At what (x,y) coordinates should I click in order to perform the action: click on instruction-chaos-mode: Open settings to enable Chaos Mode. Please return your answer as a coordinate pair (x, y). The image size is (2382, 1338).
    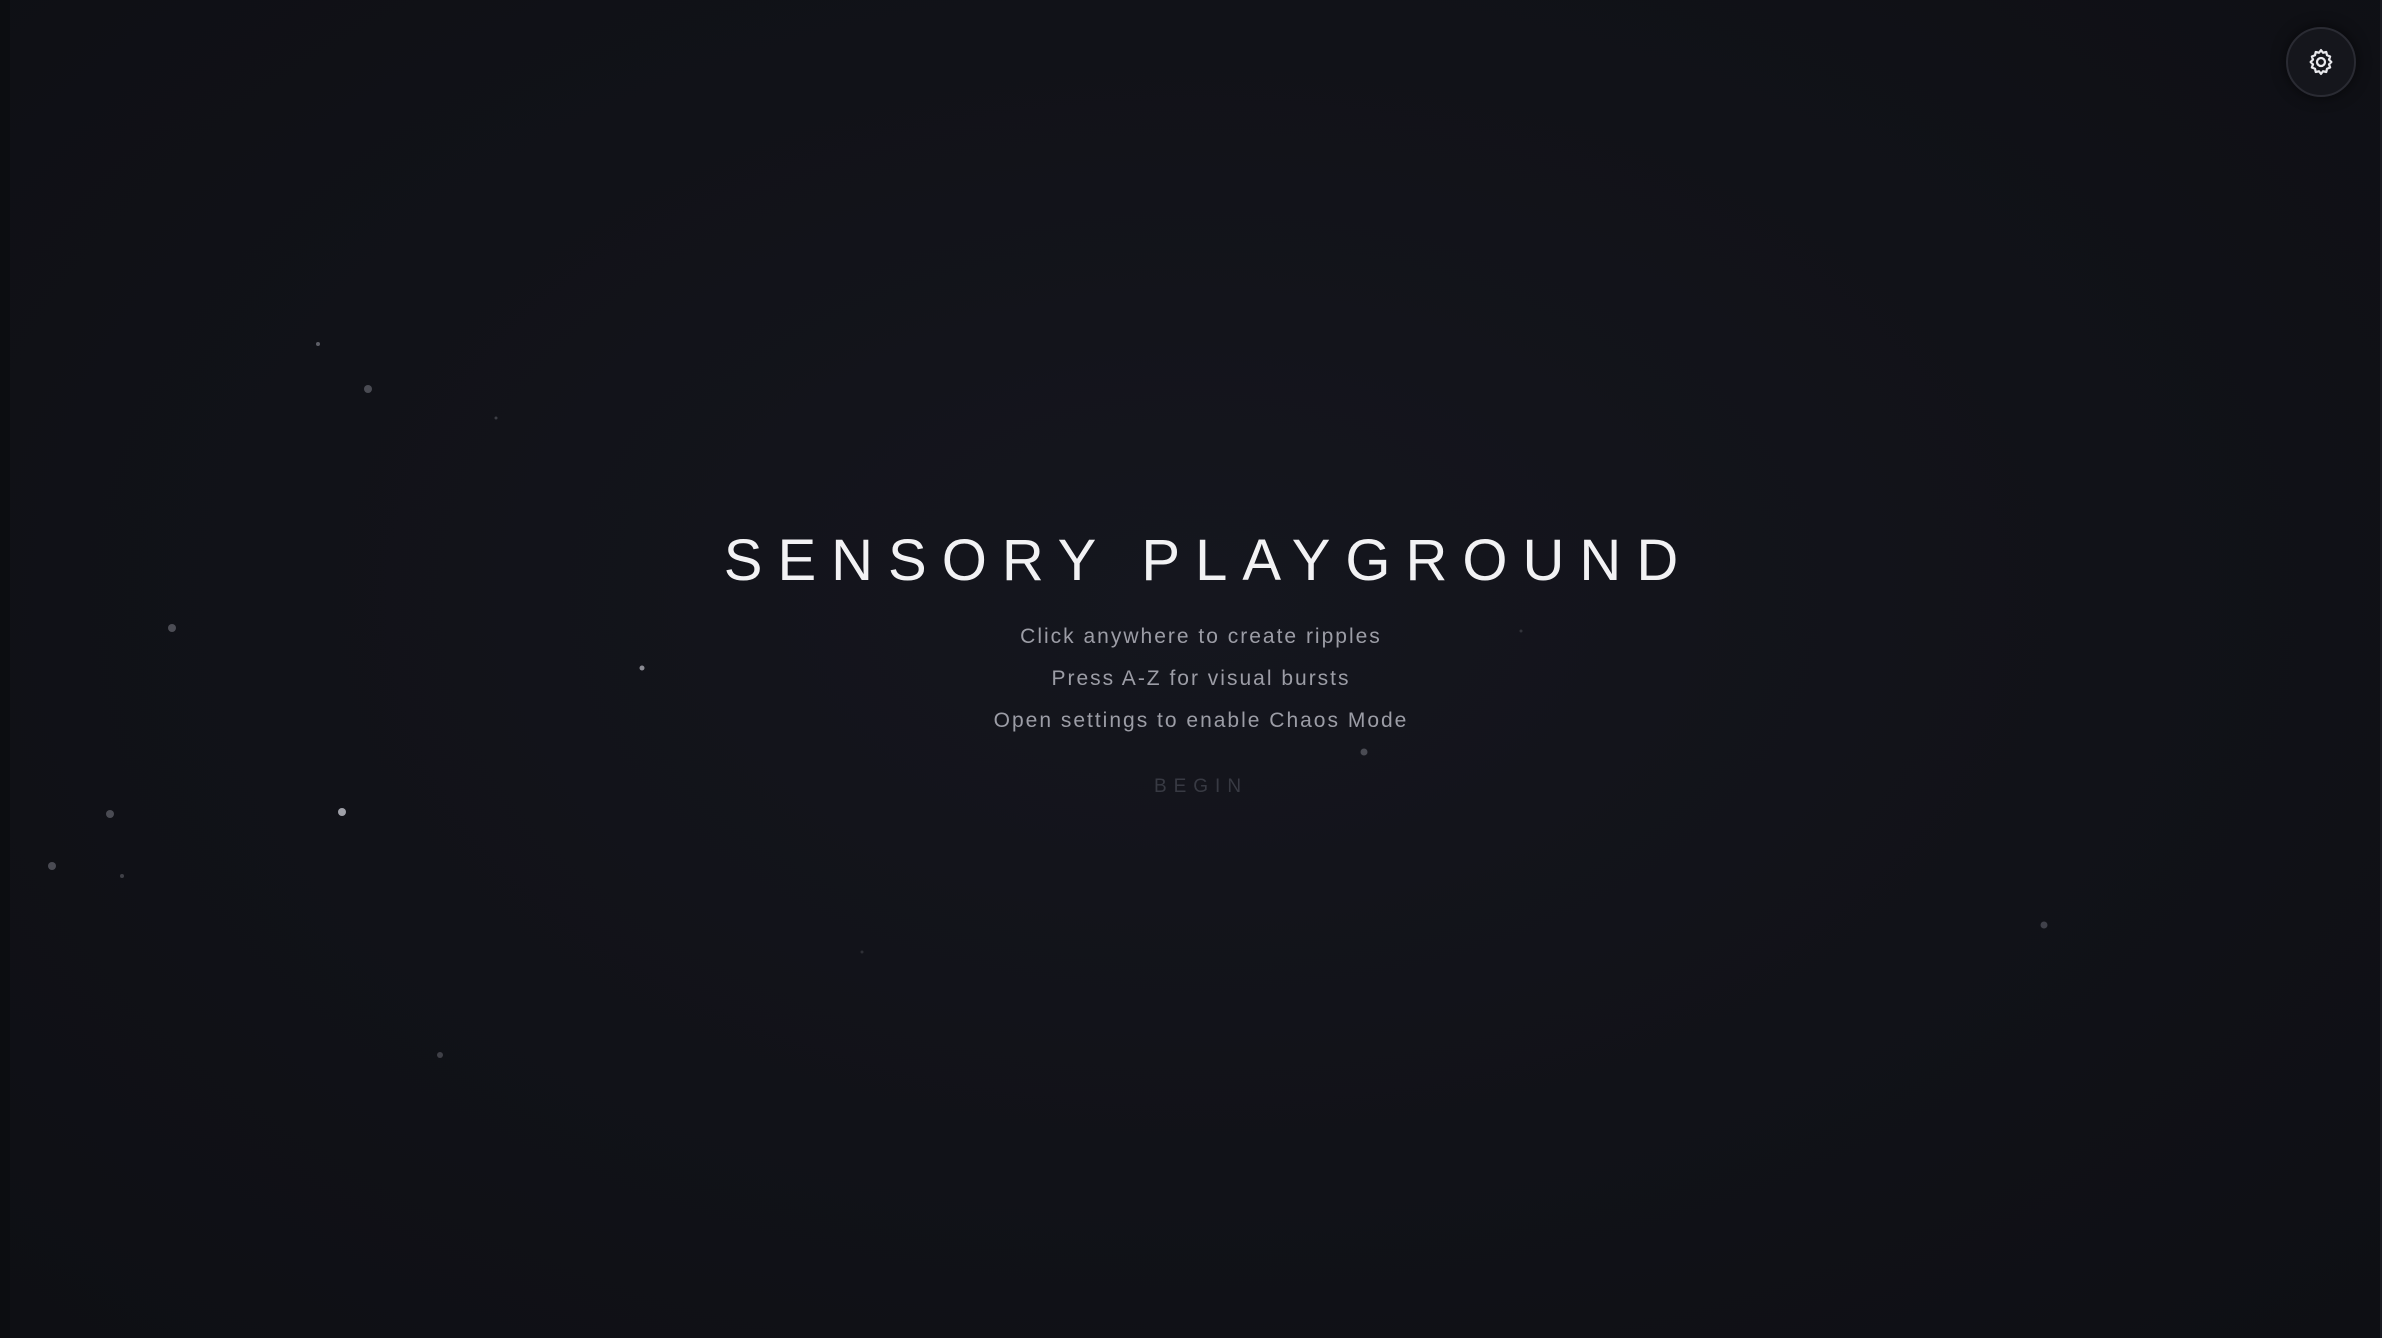
    Looking at the image, I should click on (1201, 720).